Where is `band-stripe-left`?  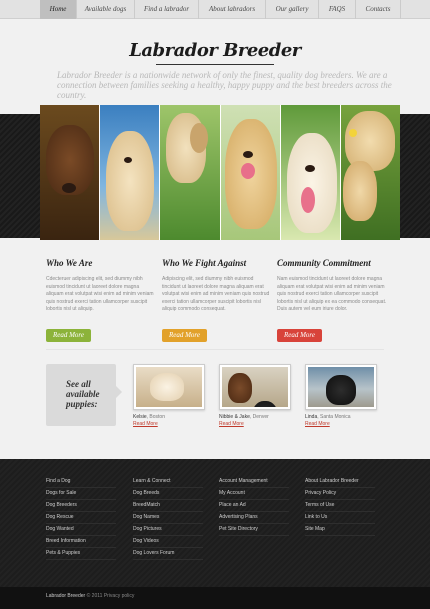
band-stripe-left is located at coordinates (20, 176).